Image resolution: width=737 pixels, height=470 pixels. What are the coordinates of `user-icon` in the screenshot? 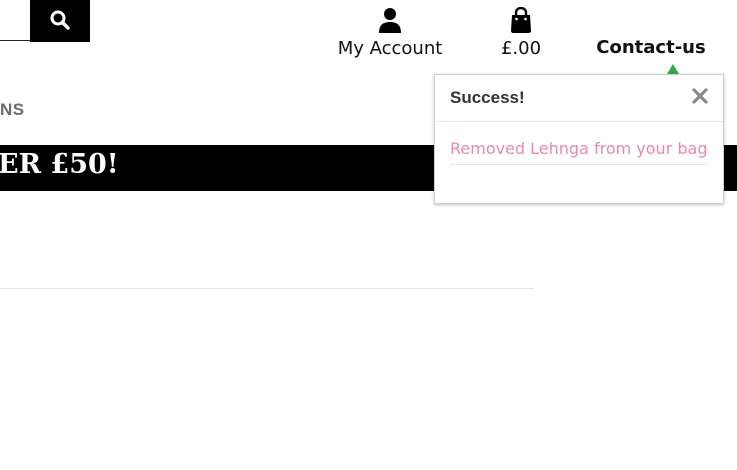 It's located at (390, 20).